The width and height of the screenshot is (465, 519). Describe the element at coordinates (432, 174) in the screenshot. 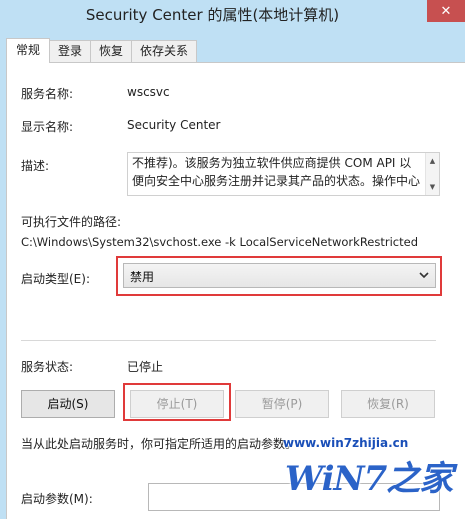

I see `description-scrollbar: ▲ ▼` at that location.